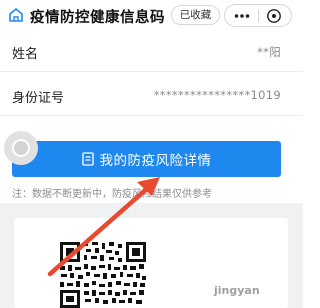 The width and height of the screenshot is (320, 308). Describe the element at coordinates (25, 54) in the screenshot. I see `name-label: 姓名` at that location.